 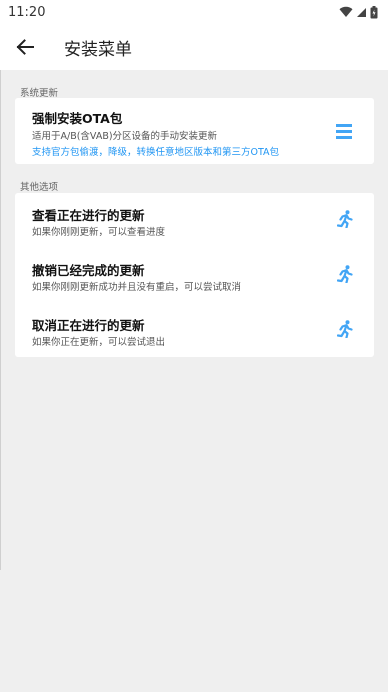 What do you see at coordinates (39, 93) in the screenshot?
I see `section-label-system-update: 系统更新` at bounding box center [39, 93].